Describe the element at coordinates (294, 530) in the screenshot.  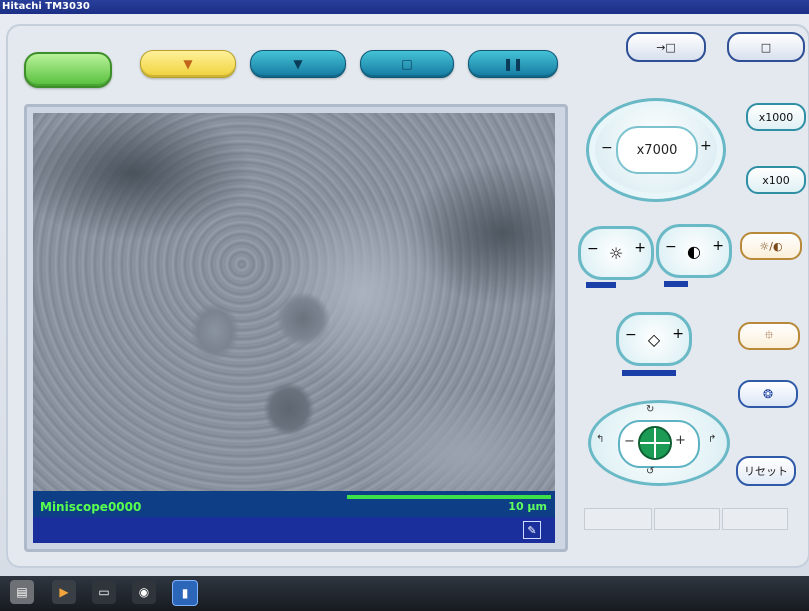
I see `image-footer: ✎` at that location.